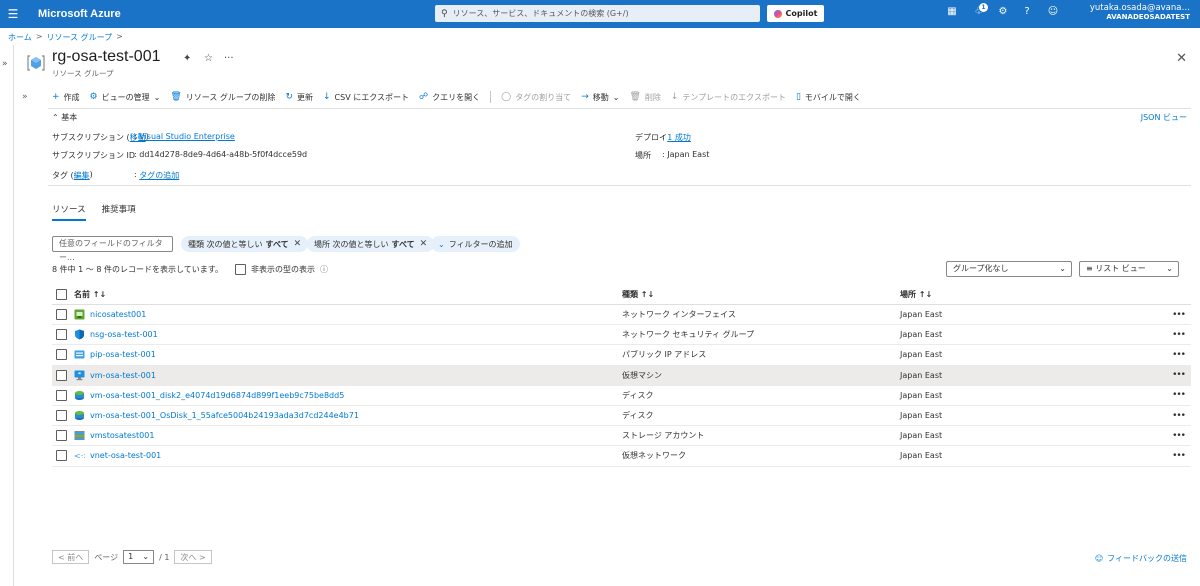 This screenshot has height=586, width=1200. I want to click on deploy-value-link: 1 成功, so click(679, 137).